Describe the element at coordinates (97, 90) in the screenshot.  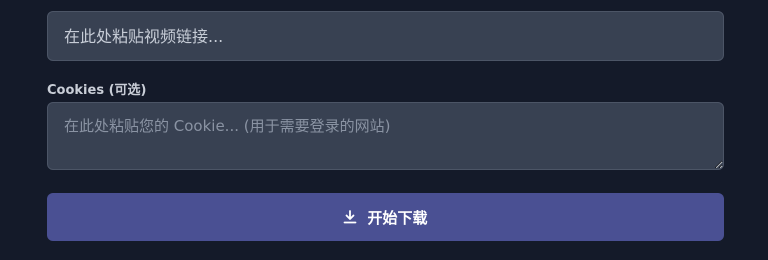
I see `cookies-label: Cookies (可选)` at that location.